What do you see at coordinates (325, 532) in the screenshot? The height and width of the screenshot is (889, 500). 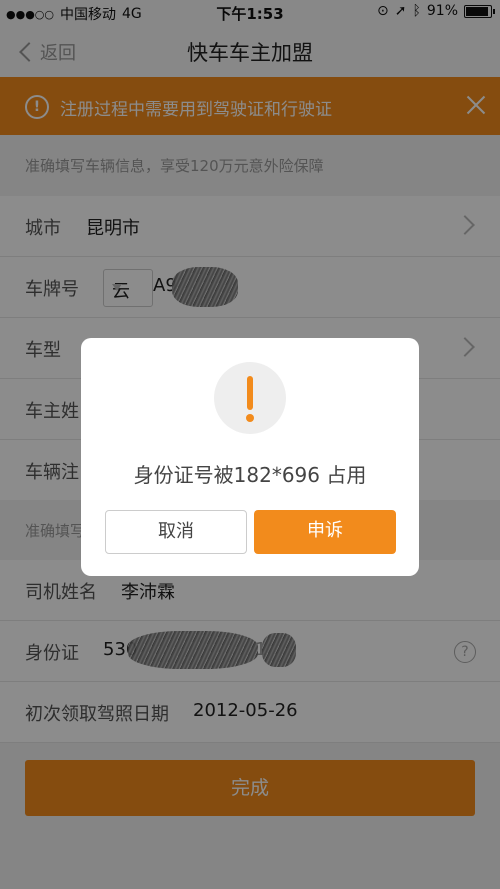 I see `appeal-button: 申诉` at bounding box center [325, 532].